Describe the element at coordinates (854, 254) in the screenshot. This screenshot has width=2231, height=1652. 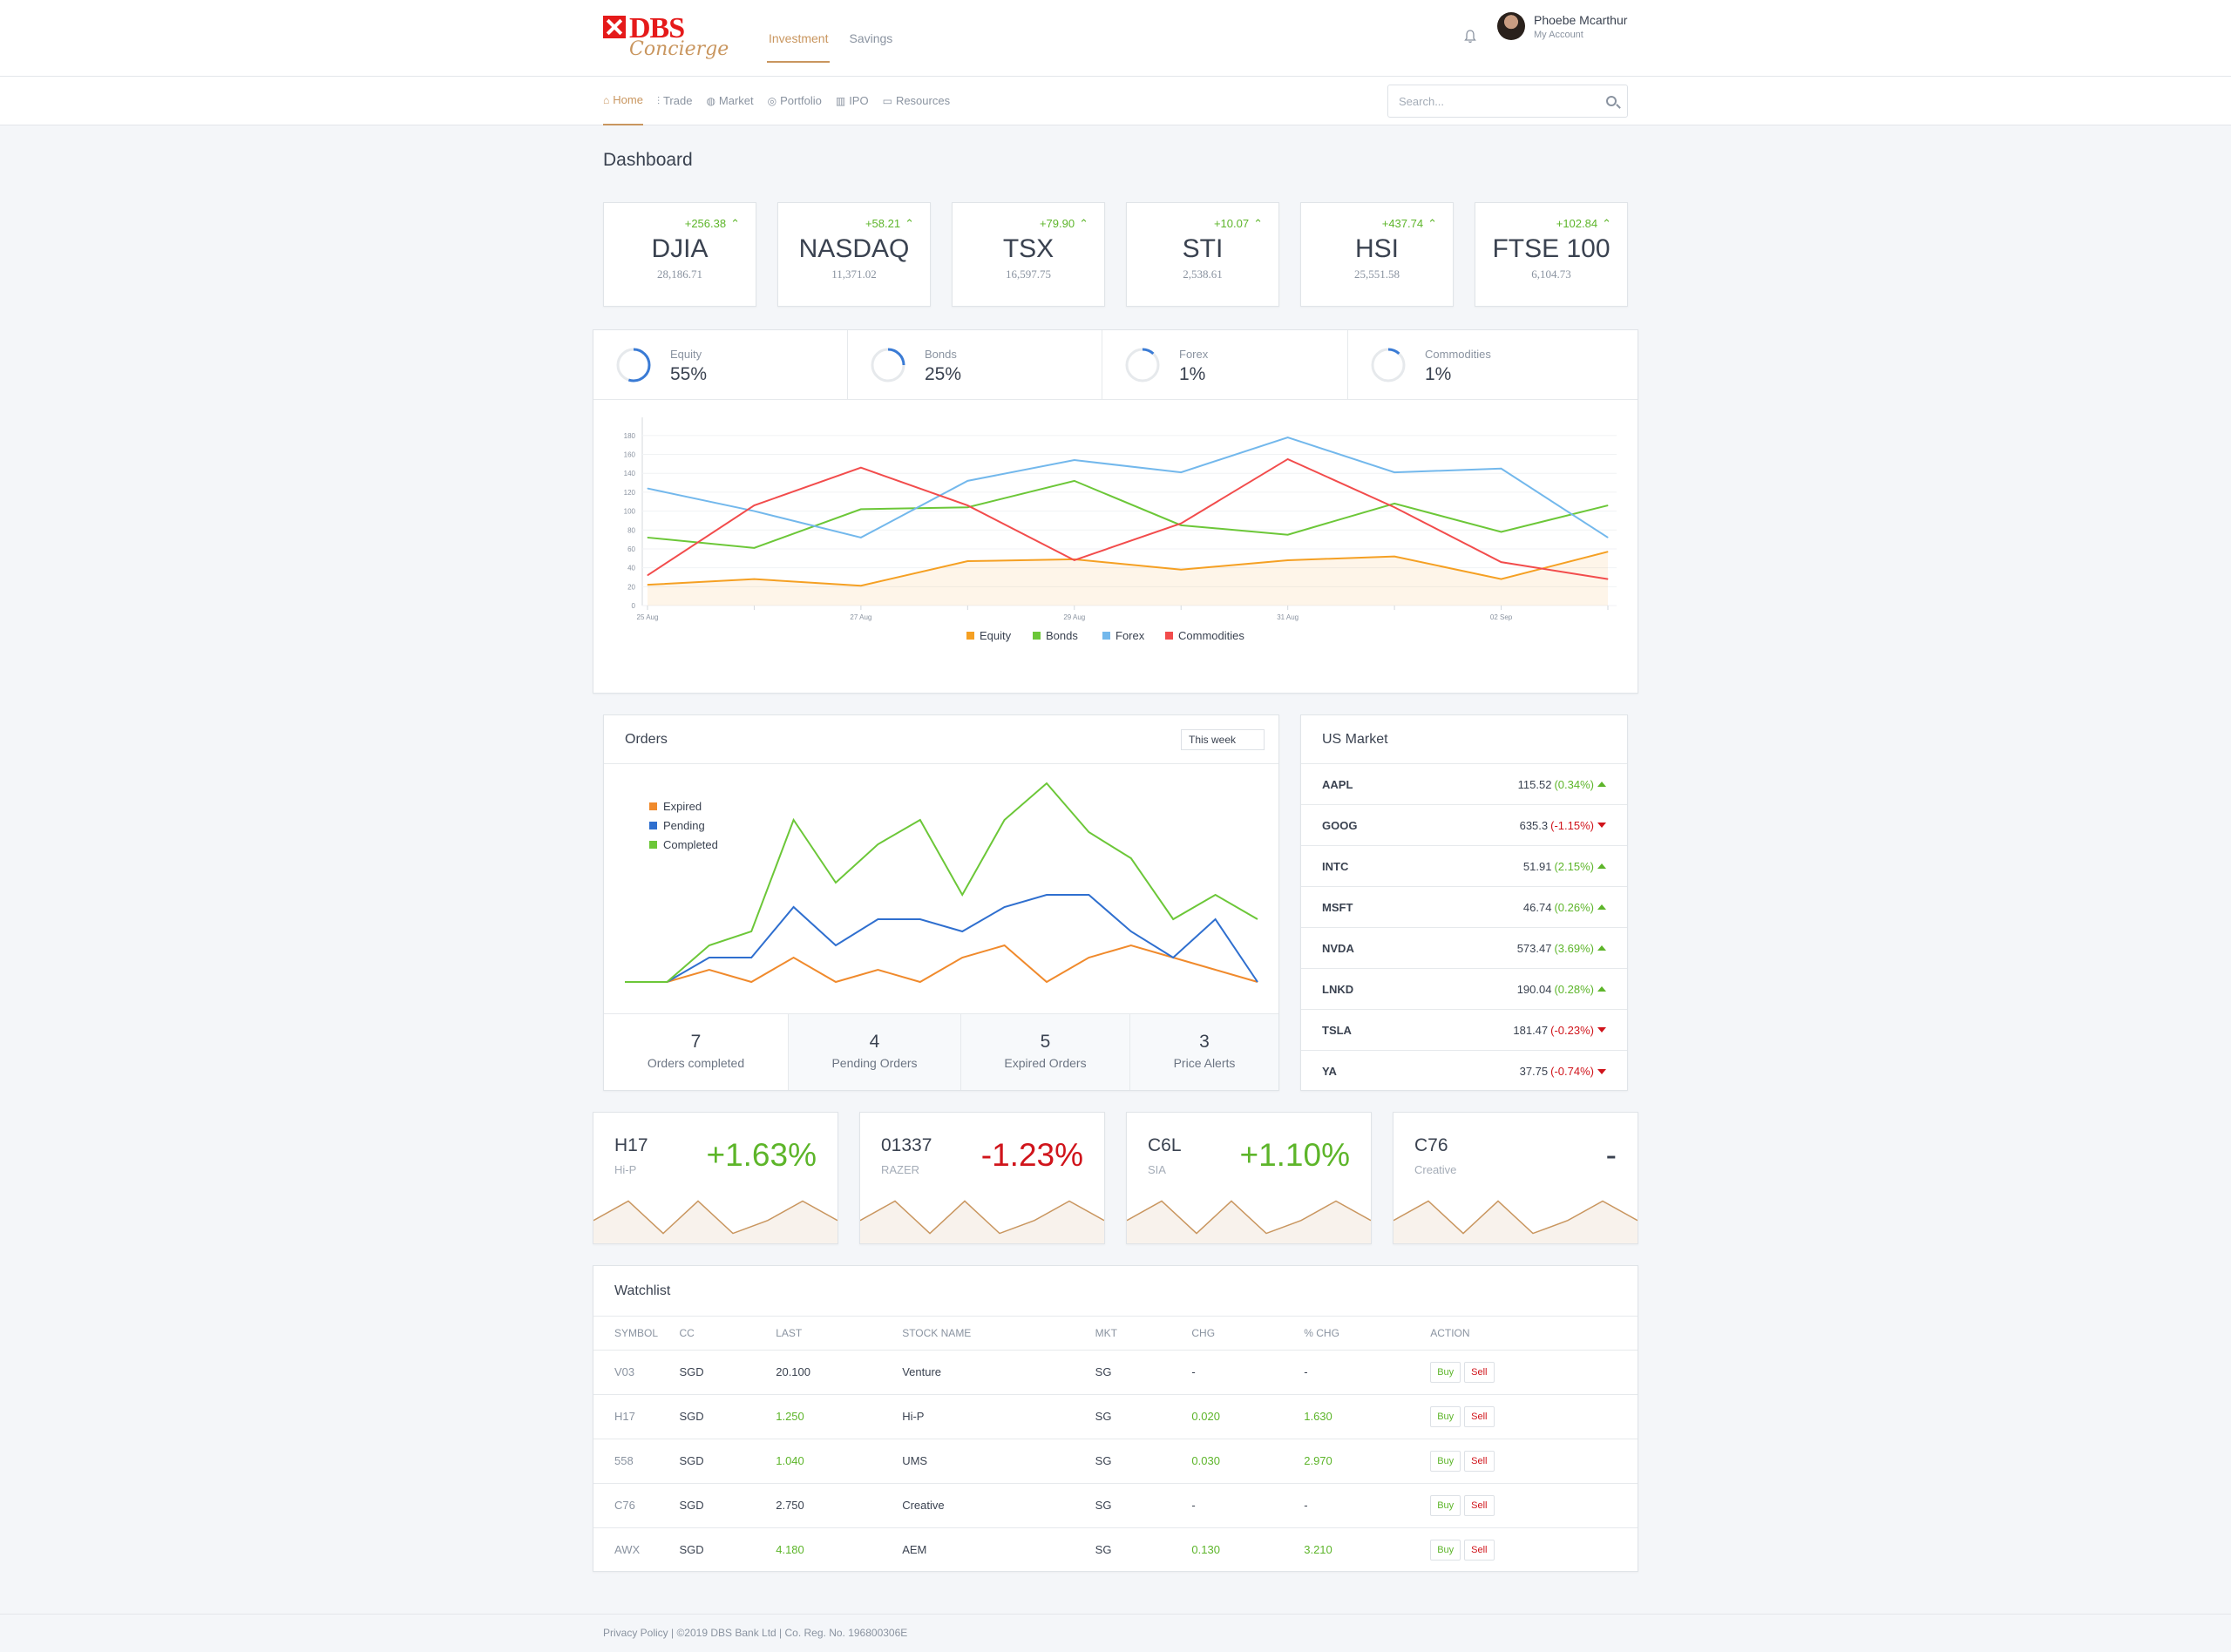
I see `index-card: +58.21 ⌃ NASDAQ 11,371.02` at that location.